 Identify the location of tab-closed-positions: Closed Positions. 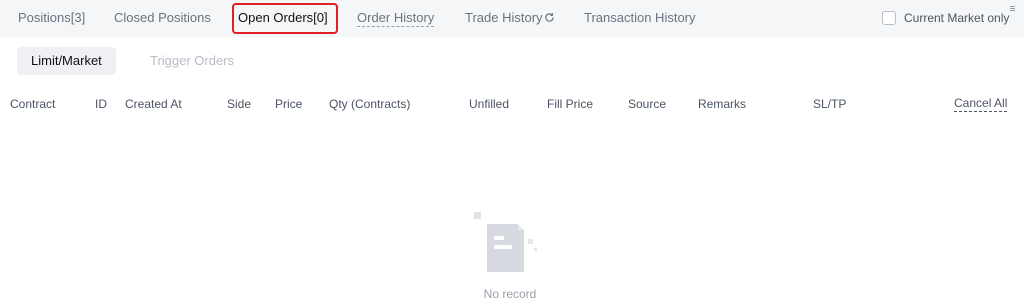
(162, 18).